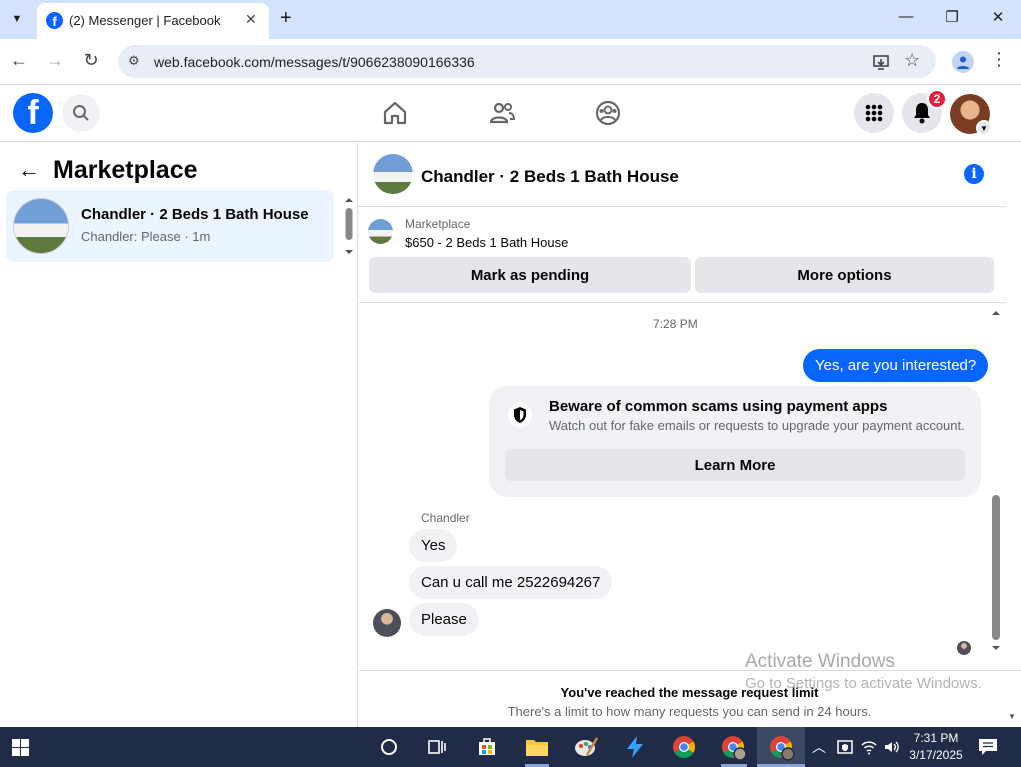 The width and height of the screenshot is (1021, 767). Describe the element at coordinates (912, 60) in the screenshot. I see `bookmark-star-icon: ☆` at that location.